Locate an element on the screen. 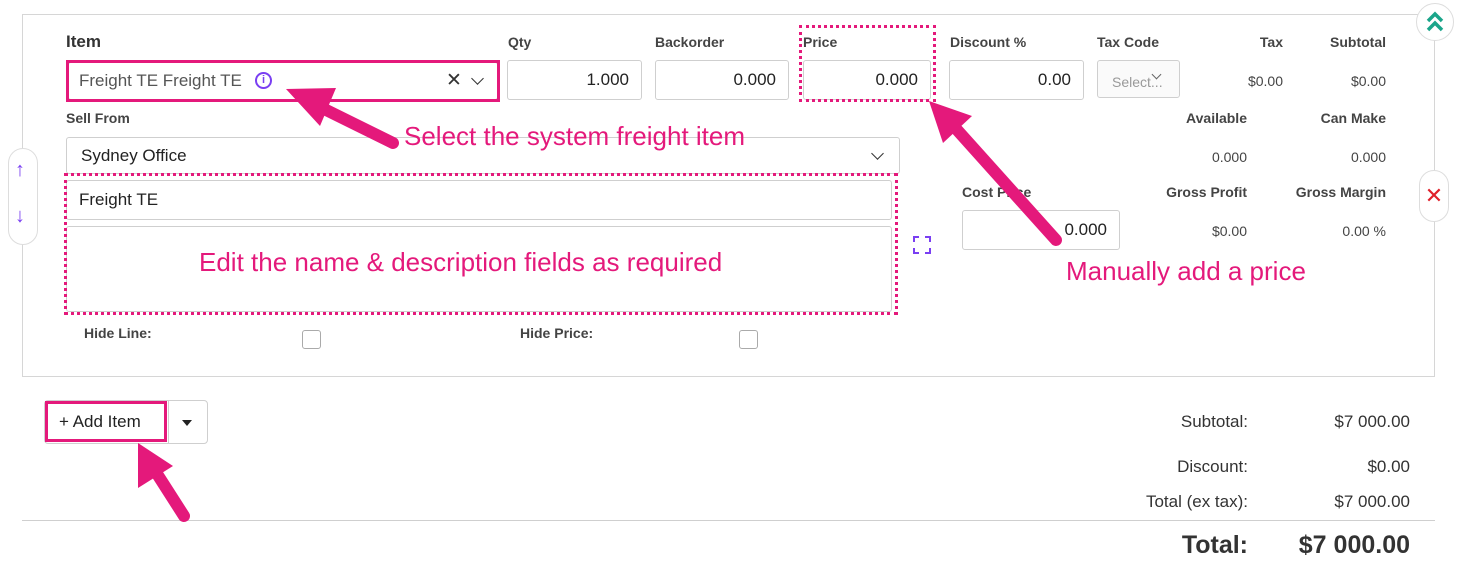 This screenshot has height=574, width=1473. arrow-to-item-select is located at coordinates (342, 118).